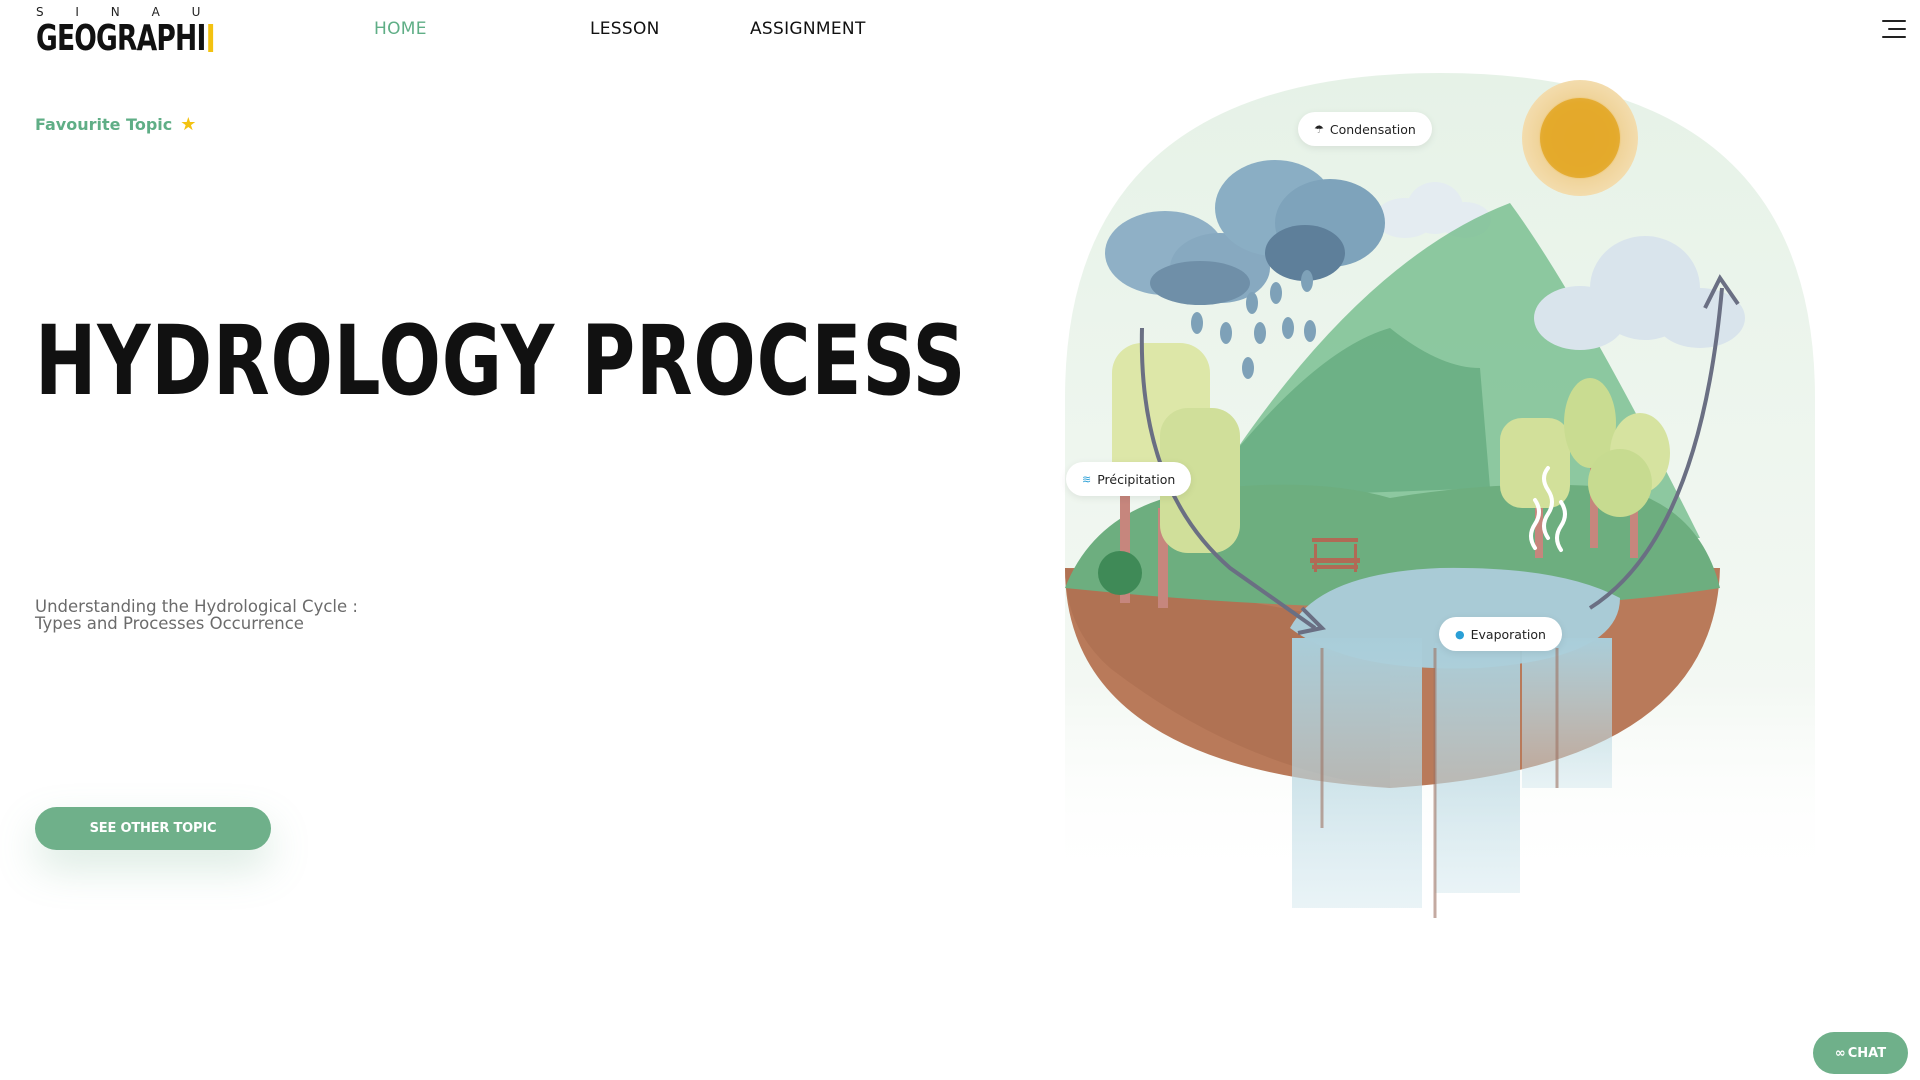 The width and height of the screenshot is (1920, 1080). I want to click on precipitation-label: ≋ Précipitation, so click(1129, 479).